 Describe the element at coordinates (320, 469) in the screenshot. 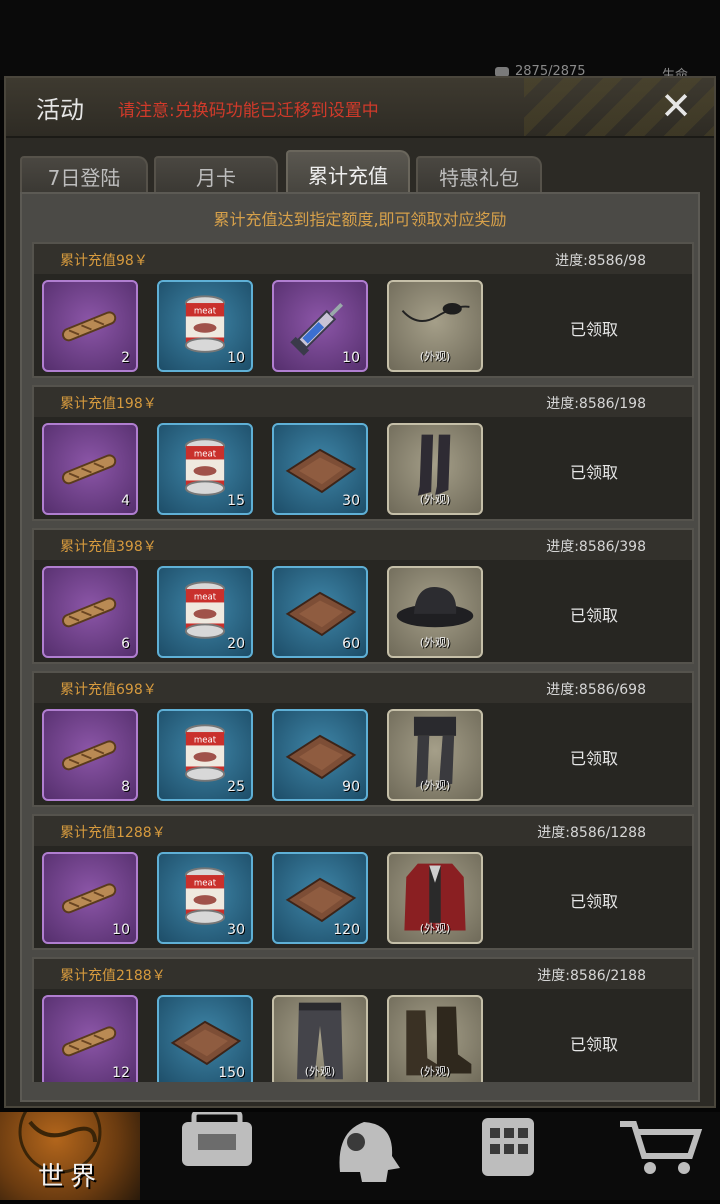

I see `reward-item-slot: 30` at that location.